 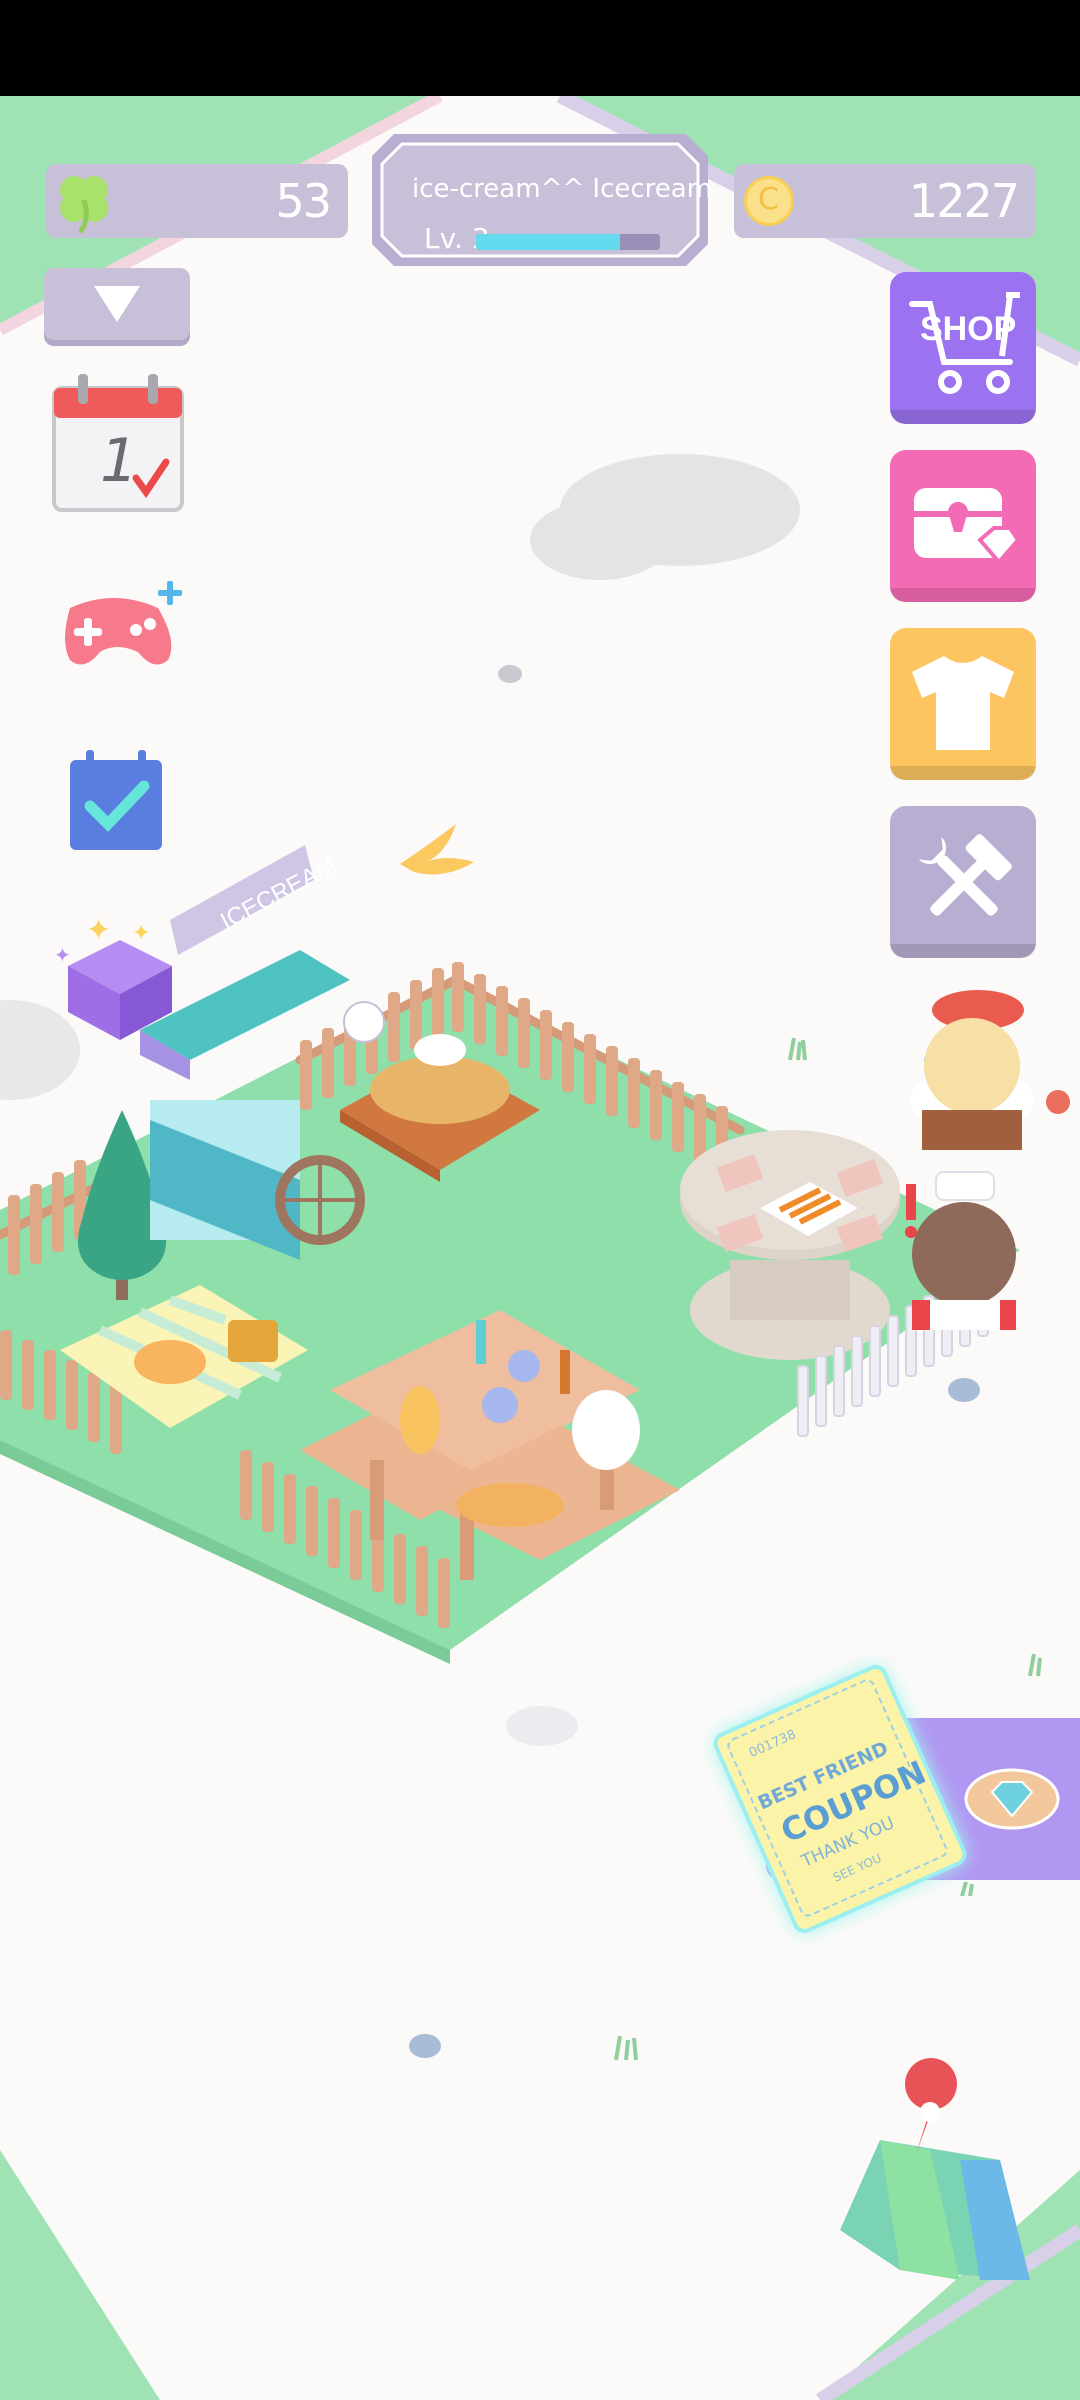 I want to click on map-icon, so click(x=935, y=2169).